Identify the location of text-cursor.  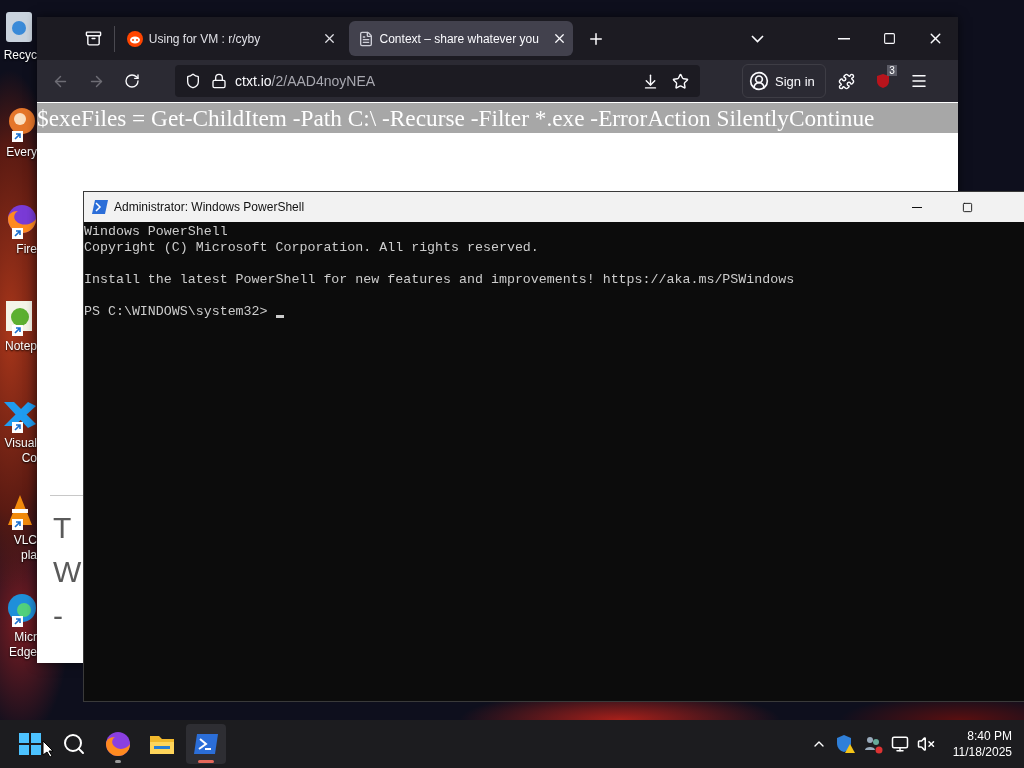
(279, 316).